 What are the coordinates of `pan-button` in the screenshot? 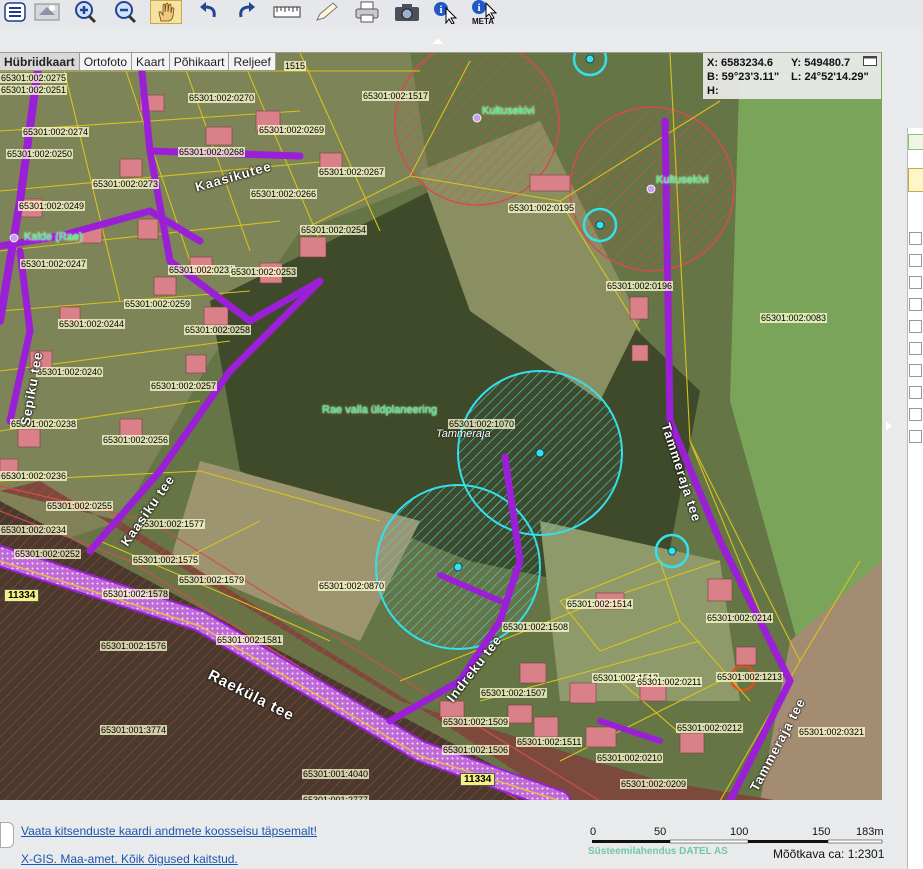 It's located at (166, 12).